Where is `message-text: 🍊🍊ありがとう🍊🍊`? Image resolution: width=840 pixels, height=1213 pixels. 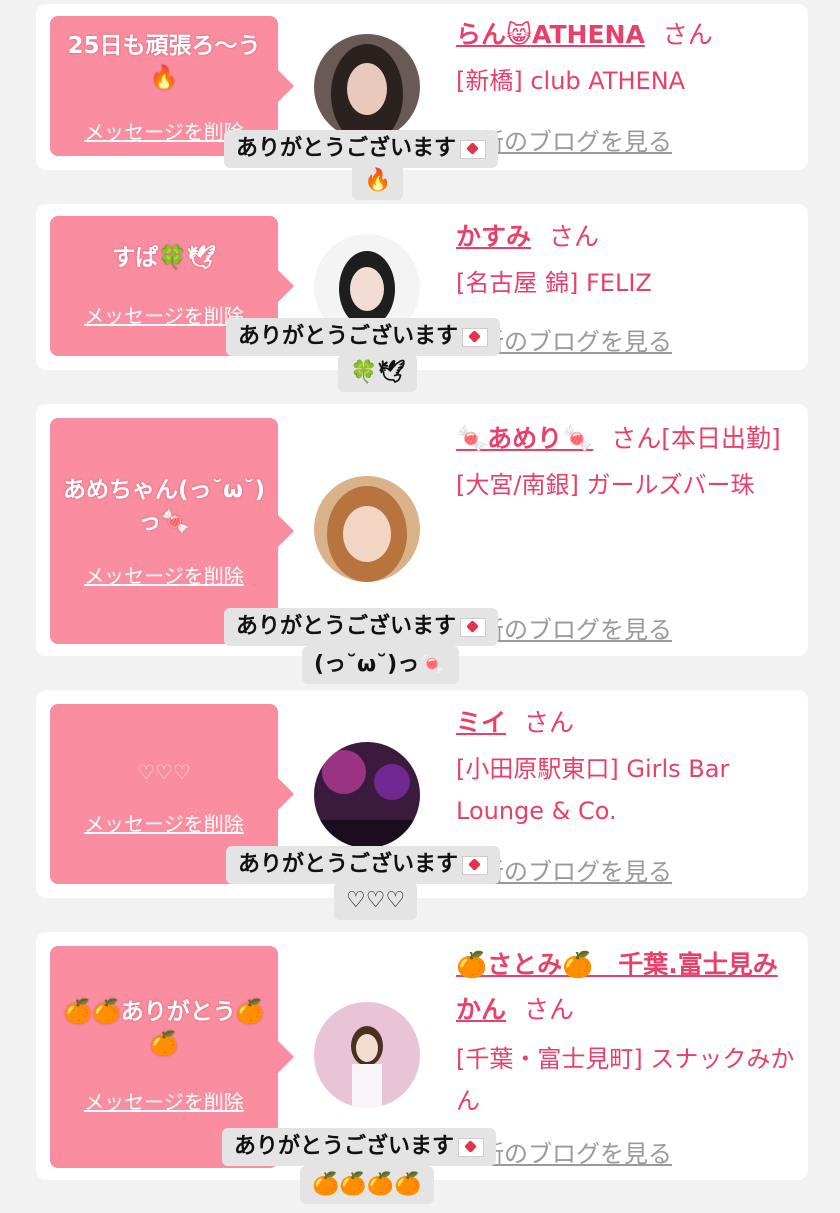
message-text: 🍊🍊ありがとう🍊🍊 is located at coordinates (164, 1028).